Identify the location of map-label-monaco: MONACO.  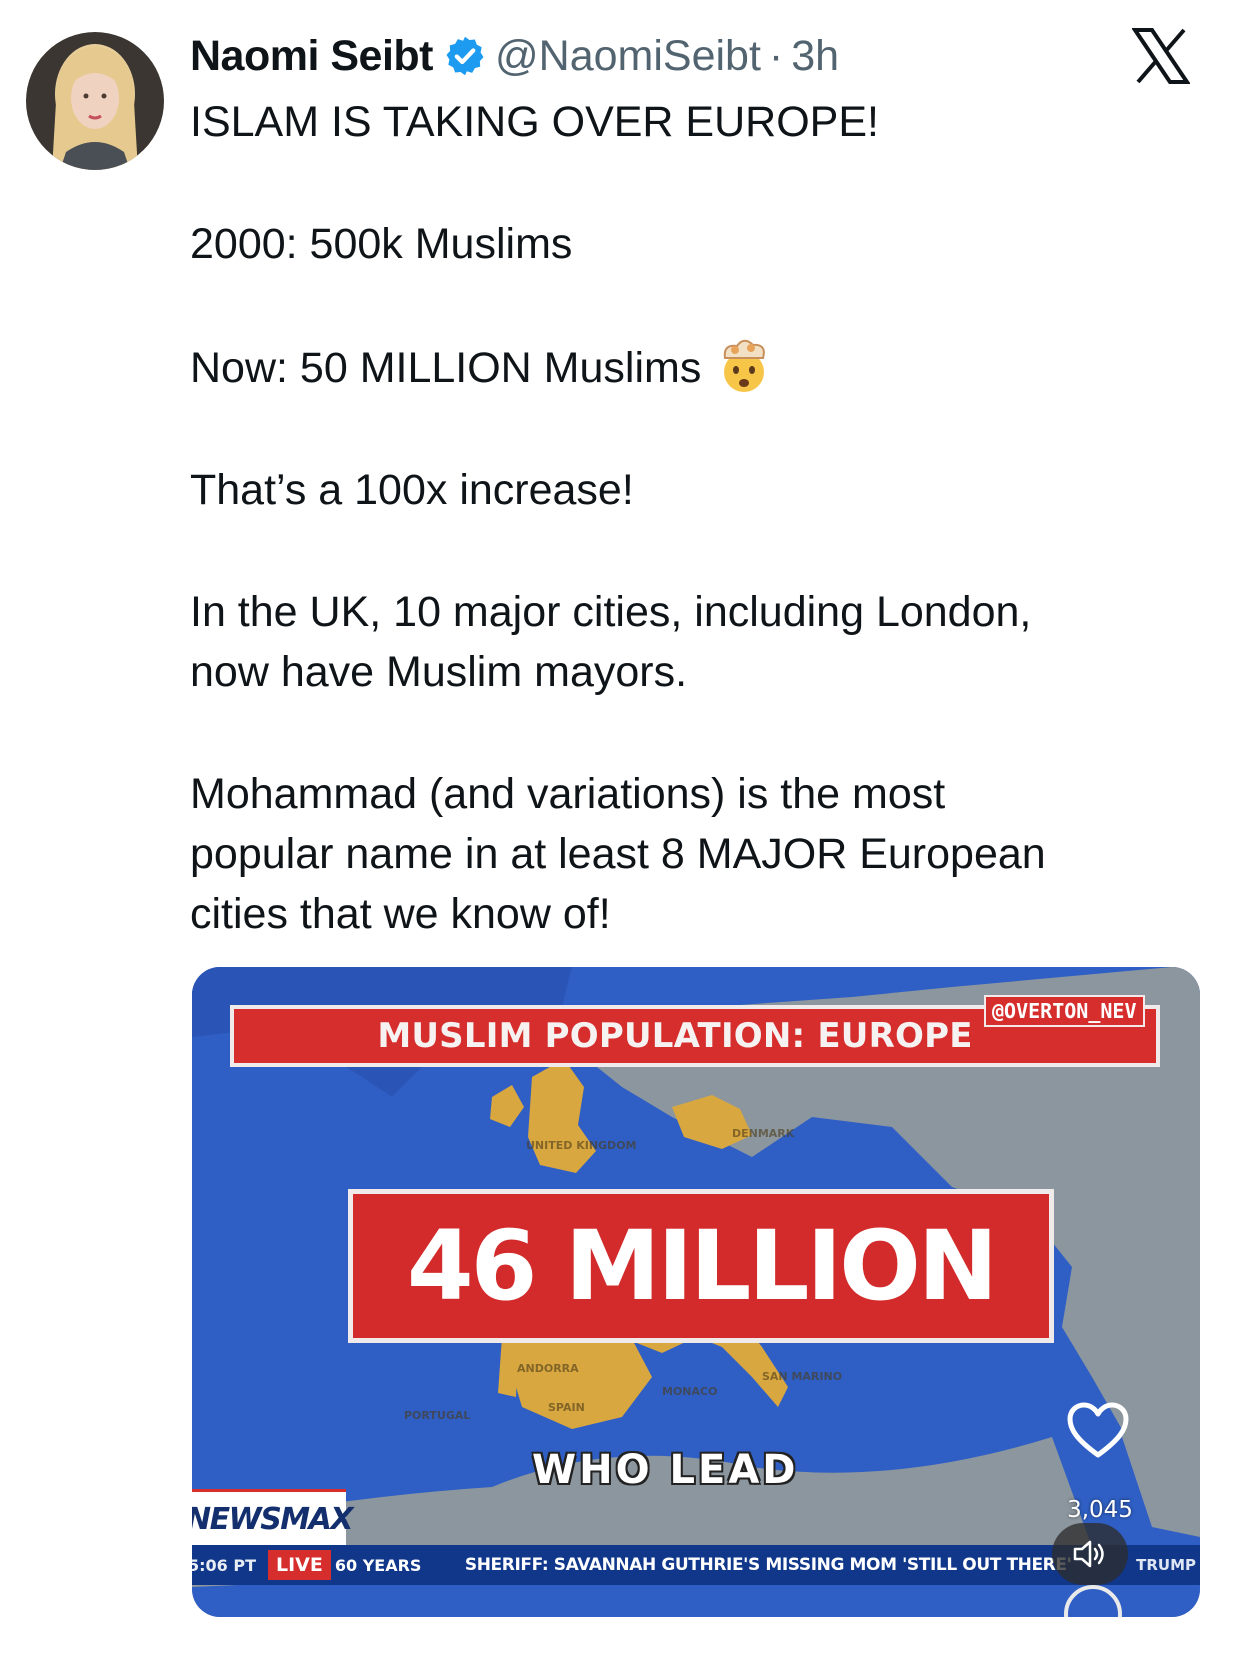
(690, 1391).